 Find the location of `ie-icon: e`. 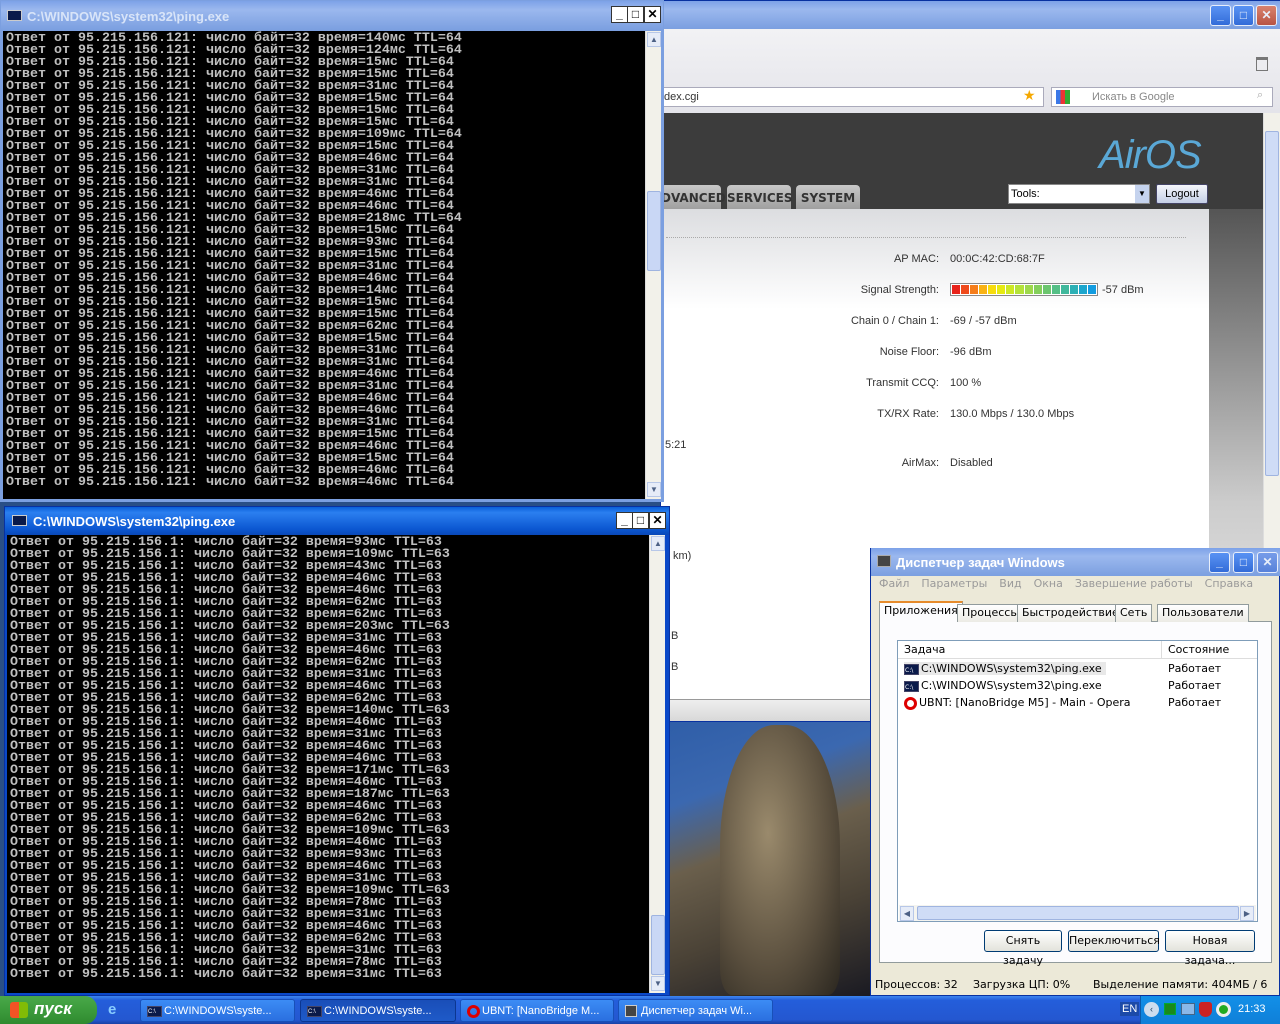

ie-icon: e is located at coordinates (112, 1009).